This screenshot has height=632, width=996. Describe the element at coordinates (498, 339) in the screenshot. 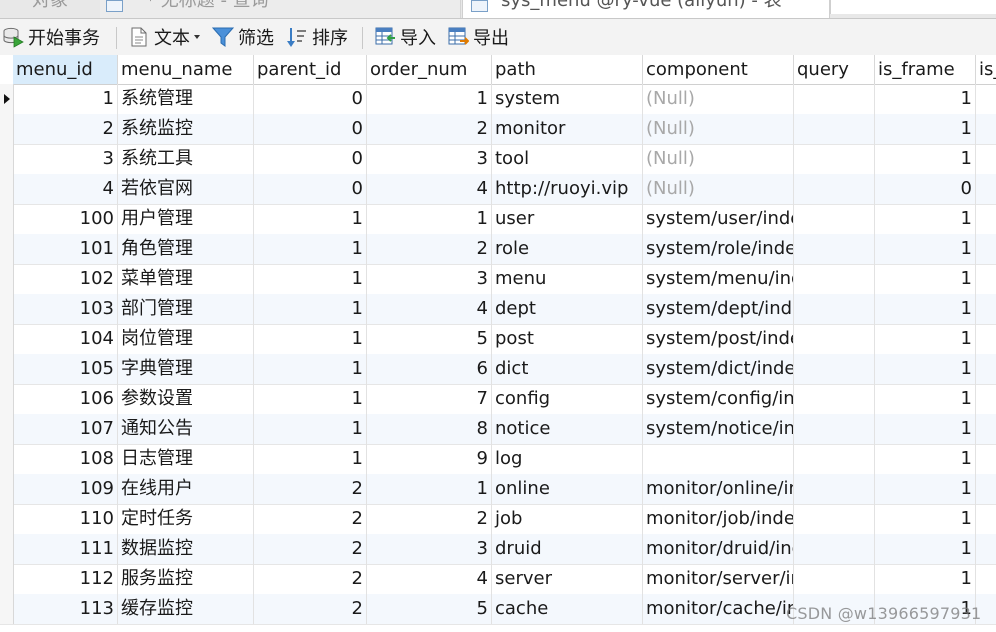

I see `table-row: 104岗位管理15postsystem/post/index1` at that location.